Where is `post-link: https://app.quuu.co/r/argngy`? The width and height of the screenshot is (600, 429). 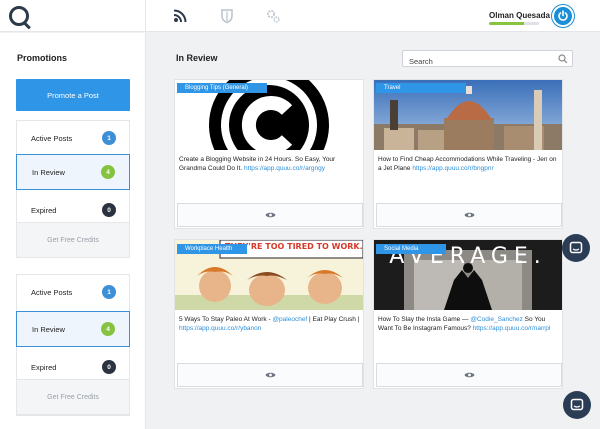 post-link: https://app.quuu.co/r/argngy is located at coordinates (284, 168).